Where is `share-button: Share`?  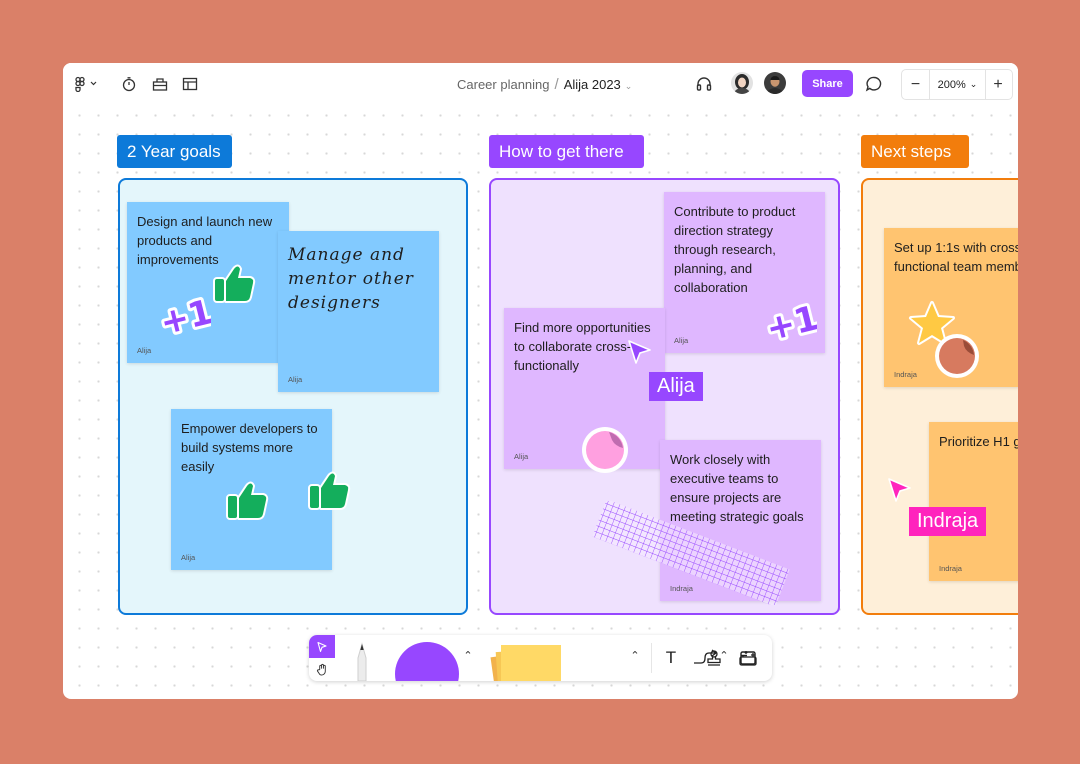 share-button: Share is located at coordinates (827, 83).